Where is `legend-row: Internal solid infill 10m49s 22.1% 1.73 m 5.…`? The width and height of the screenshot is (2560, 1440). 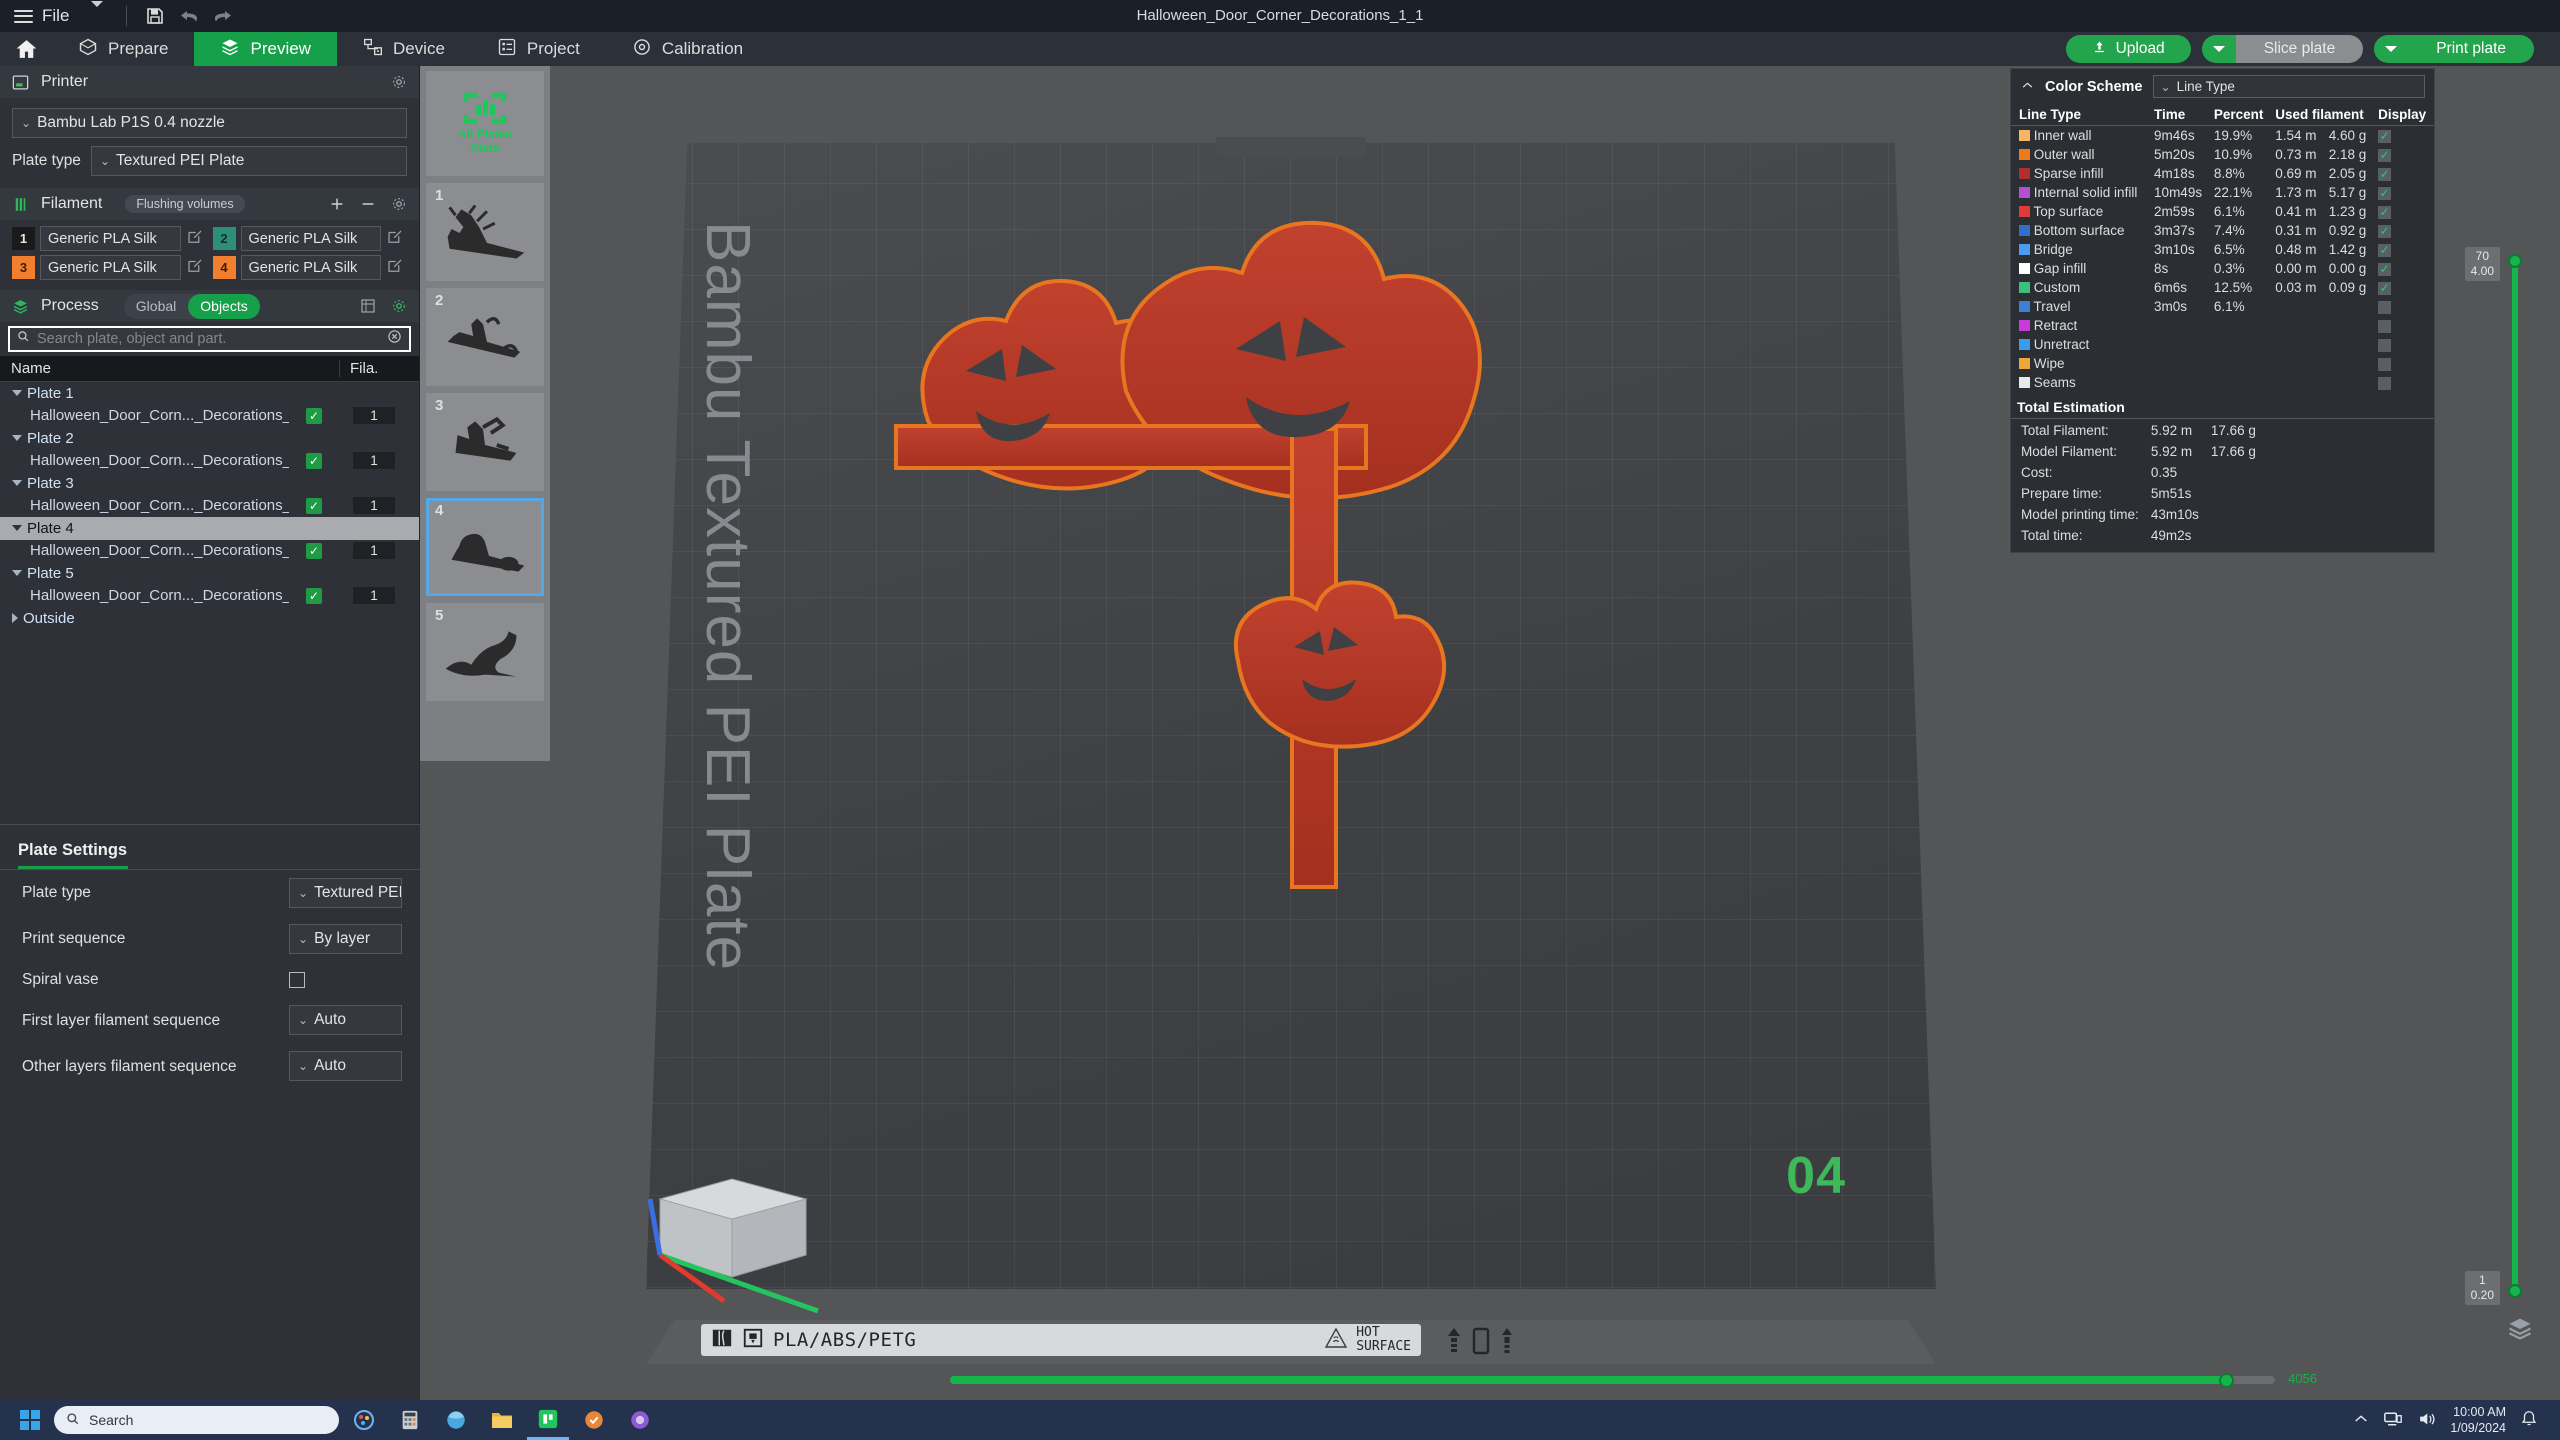
legend-row: Internal solid infill 10m49s 22.1% 1.73 m 5.… is located at coordinates (2222, 192).